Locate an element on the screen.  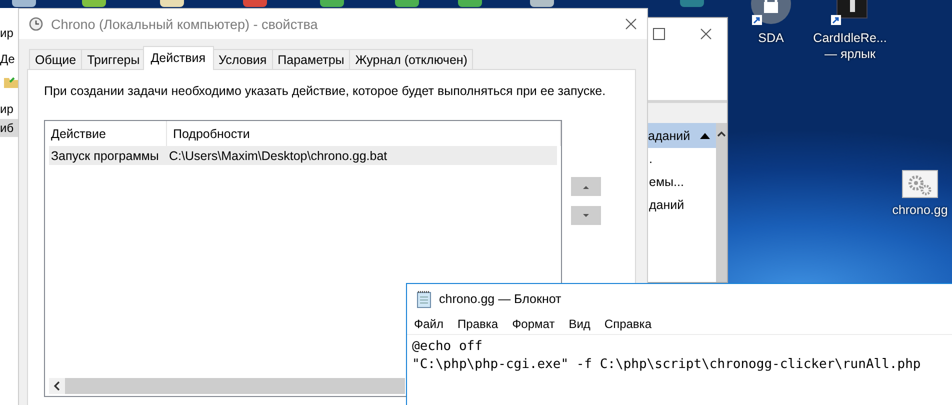
menu-item: Файл is located at coordinates (430, 324).